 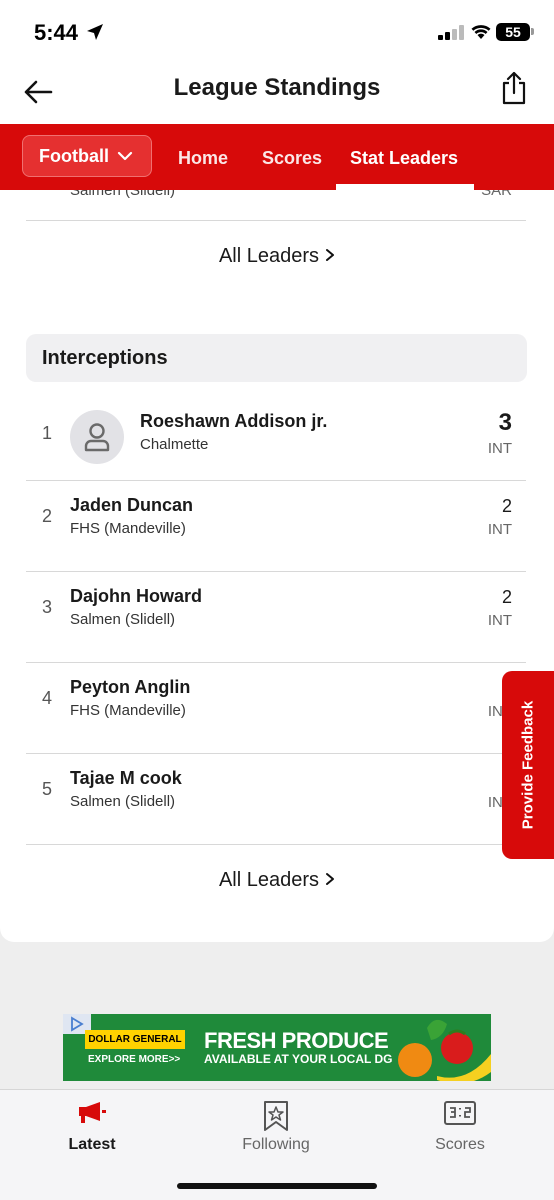 What do you see at coordinates (460, 1113) in the screenshot?
I see `scoreboard-icon` at bounding box center [460, 1113].